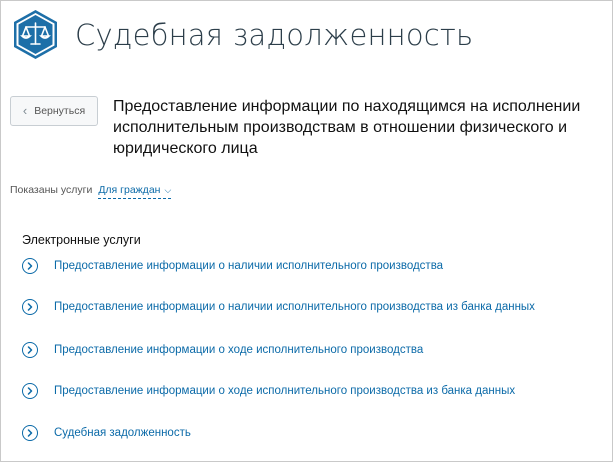 The height and width of the screenshot is (462, 613). Describe the element at coordinates (25, 110) in the screenshot. I see `chevron-left-icon: ‹` at that location.